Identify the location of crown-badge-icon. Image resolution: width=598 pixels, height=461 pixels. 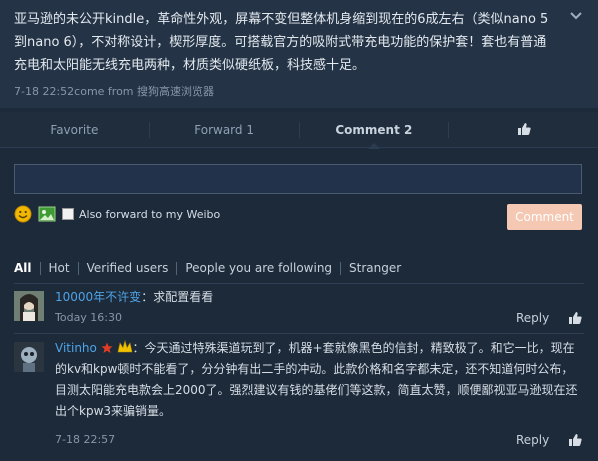
(124, 346).